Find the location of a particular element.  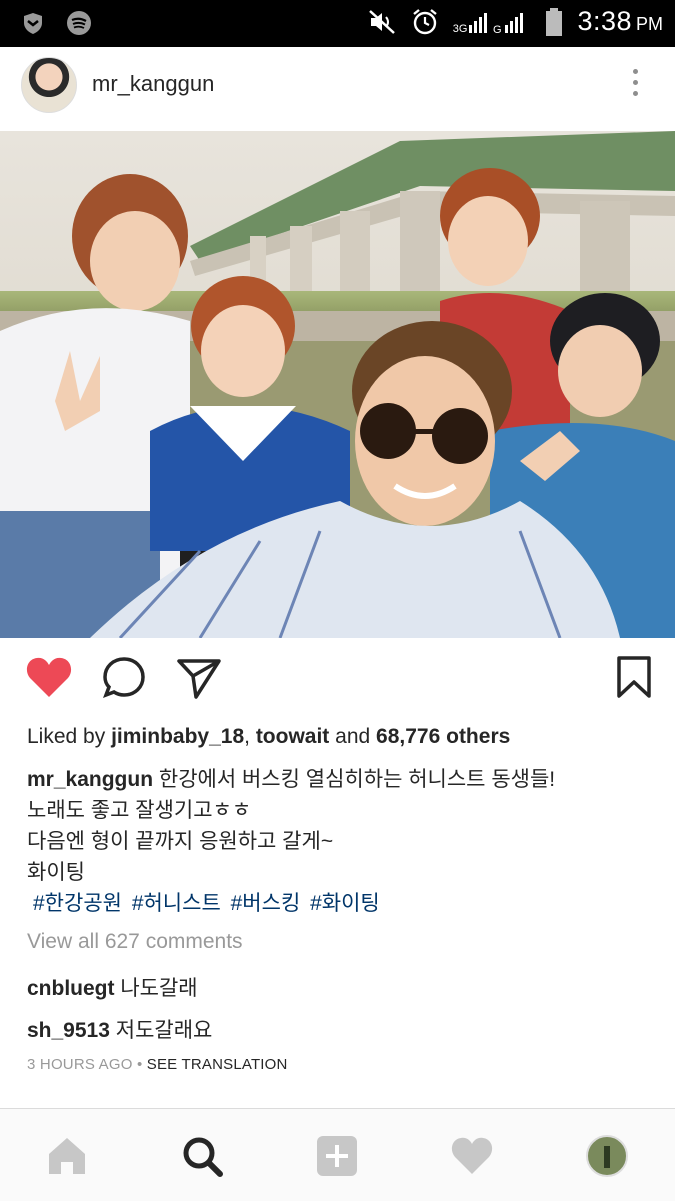

signal-icon: G is located at coordinates (496, 23).